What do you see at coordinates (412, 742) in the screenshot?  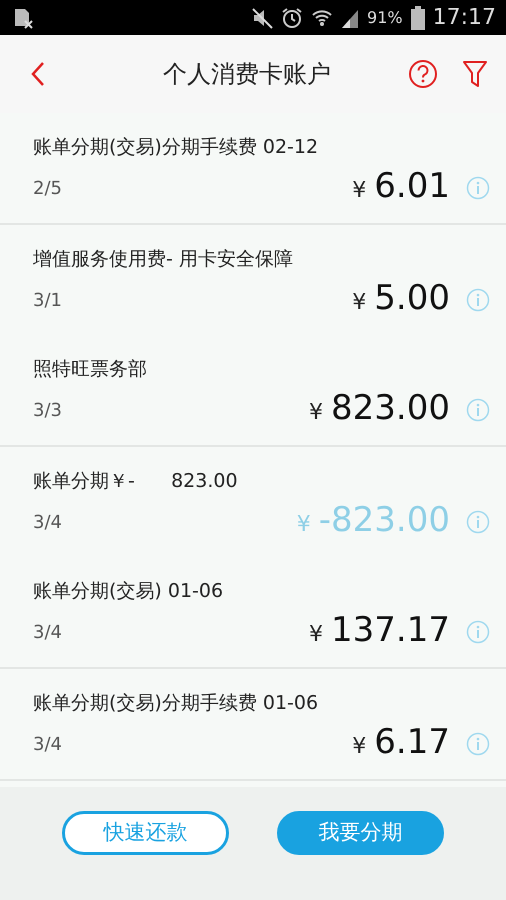 I see `transaction-amount: 6.17` at bounding box center [412, 742].